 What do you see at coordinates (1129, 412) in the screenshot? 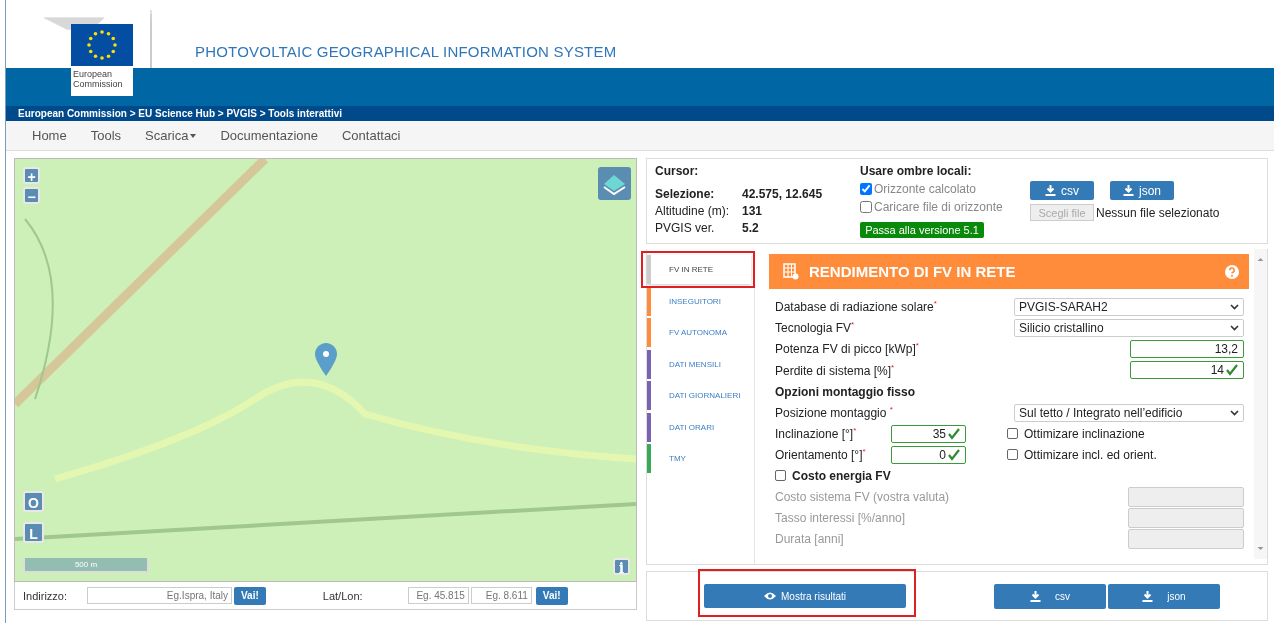
I see `dropdown: Sul tetto / Integrato nell’edificio` at bounding box center [1129, 412].